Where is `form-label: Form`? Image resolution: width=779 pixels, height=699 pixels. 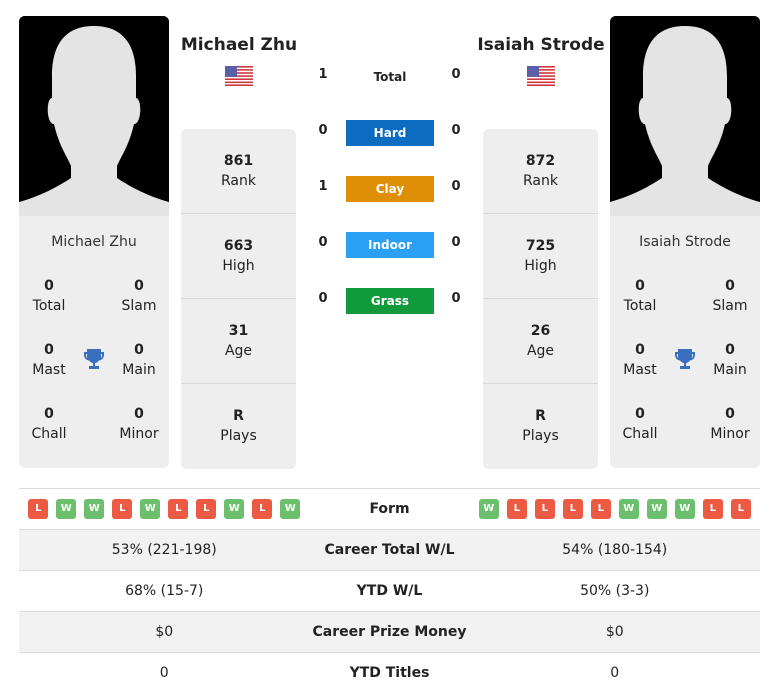 form-label: Form is located at coordinates (389, 509).